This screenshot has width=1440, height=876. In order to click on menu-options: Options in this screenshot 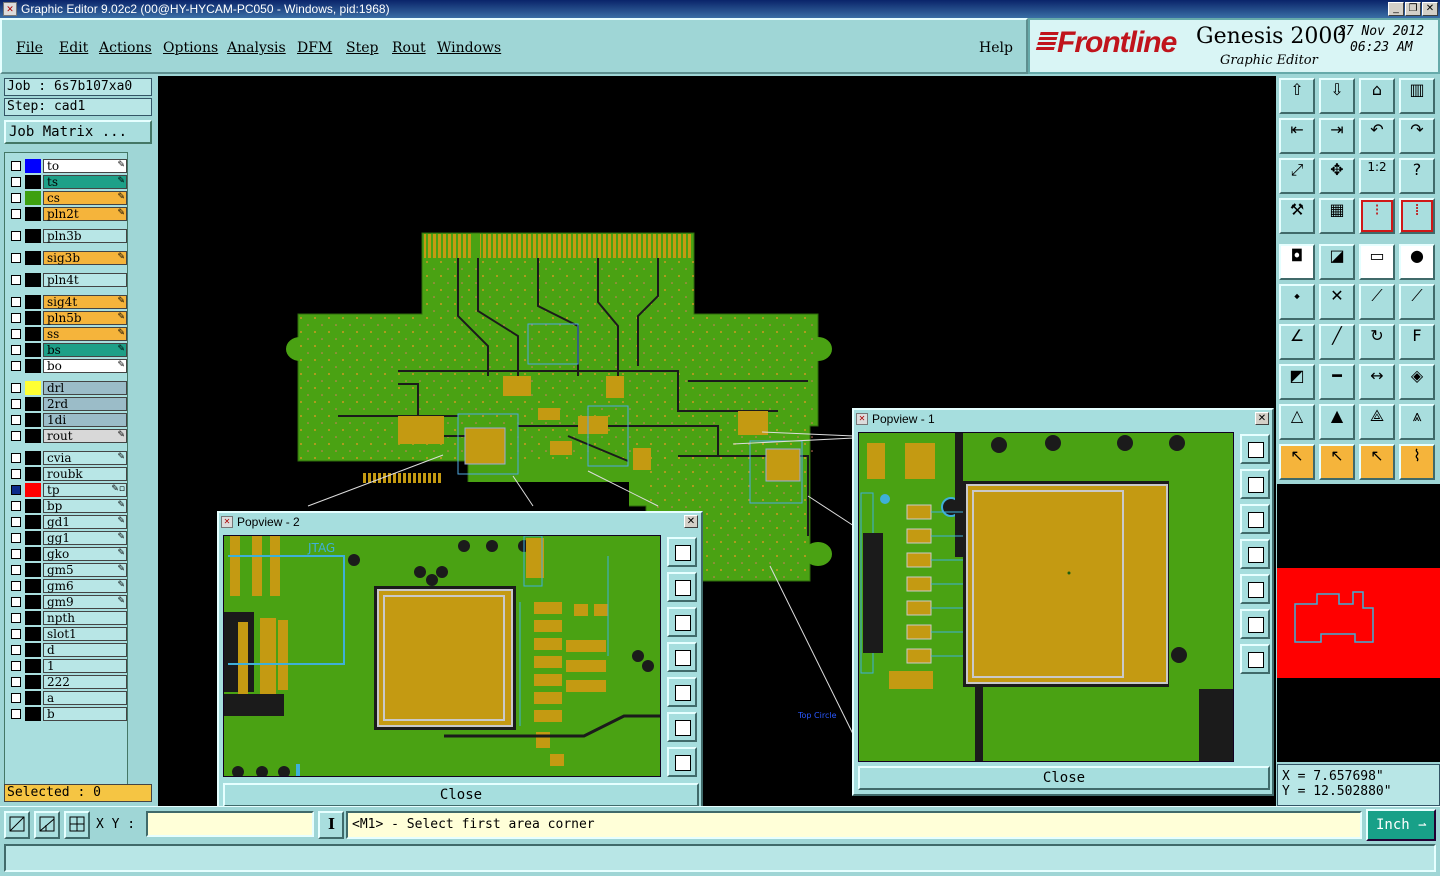, I will do `click(190, 48)`.